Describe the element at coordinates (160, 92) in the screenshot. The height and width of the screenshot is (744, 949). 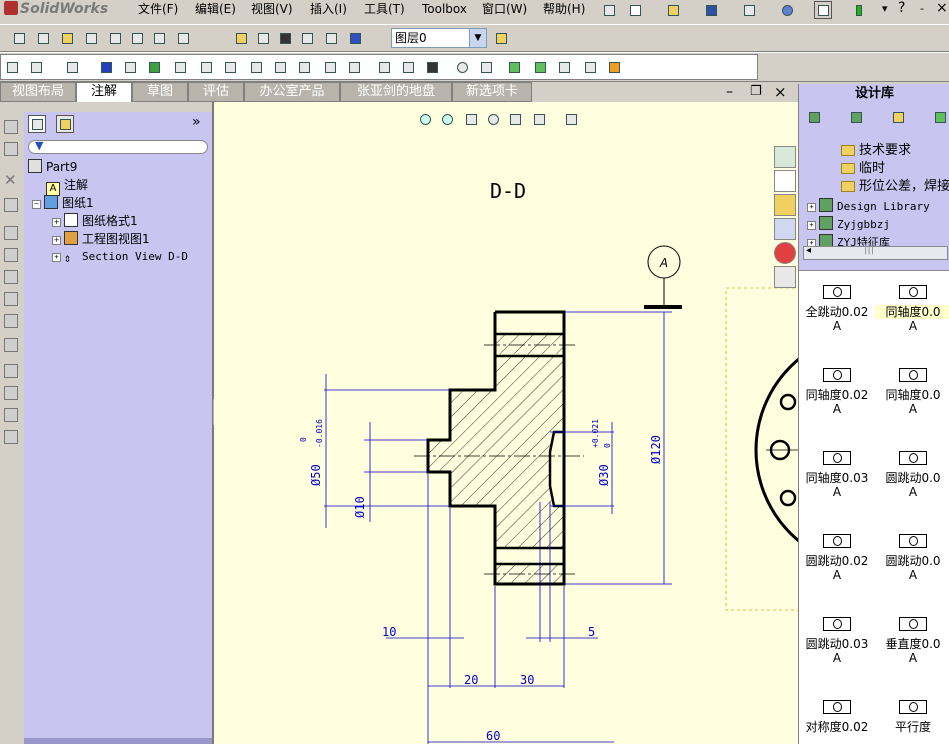
I see `tab-sketch: 草图` at that location.